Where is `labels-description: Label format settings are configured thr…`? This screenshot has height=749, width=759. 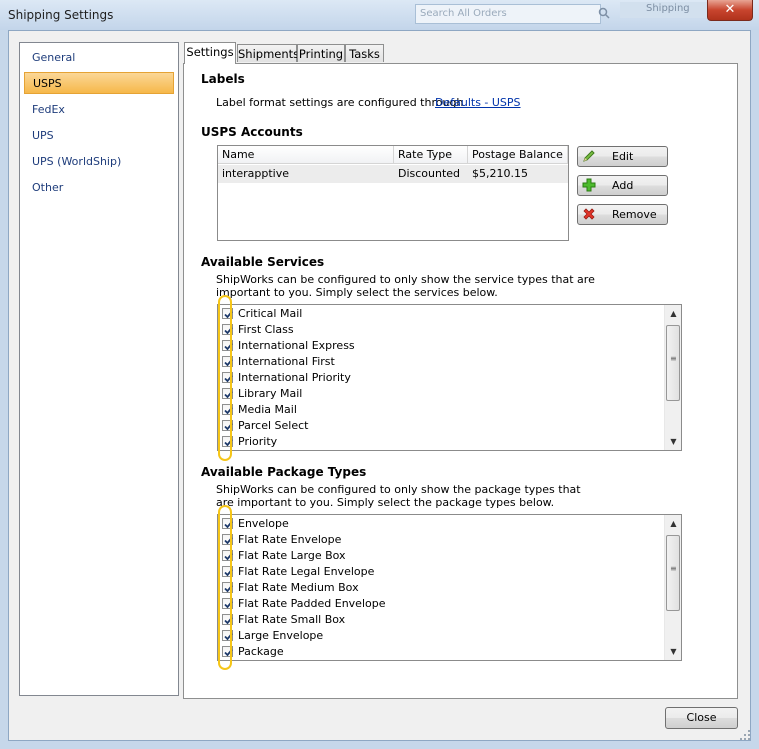 labels-description: Label format settings are configured thr… is located at coordinates (340, 102).